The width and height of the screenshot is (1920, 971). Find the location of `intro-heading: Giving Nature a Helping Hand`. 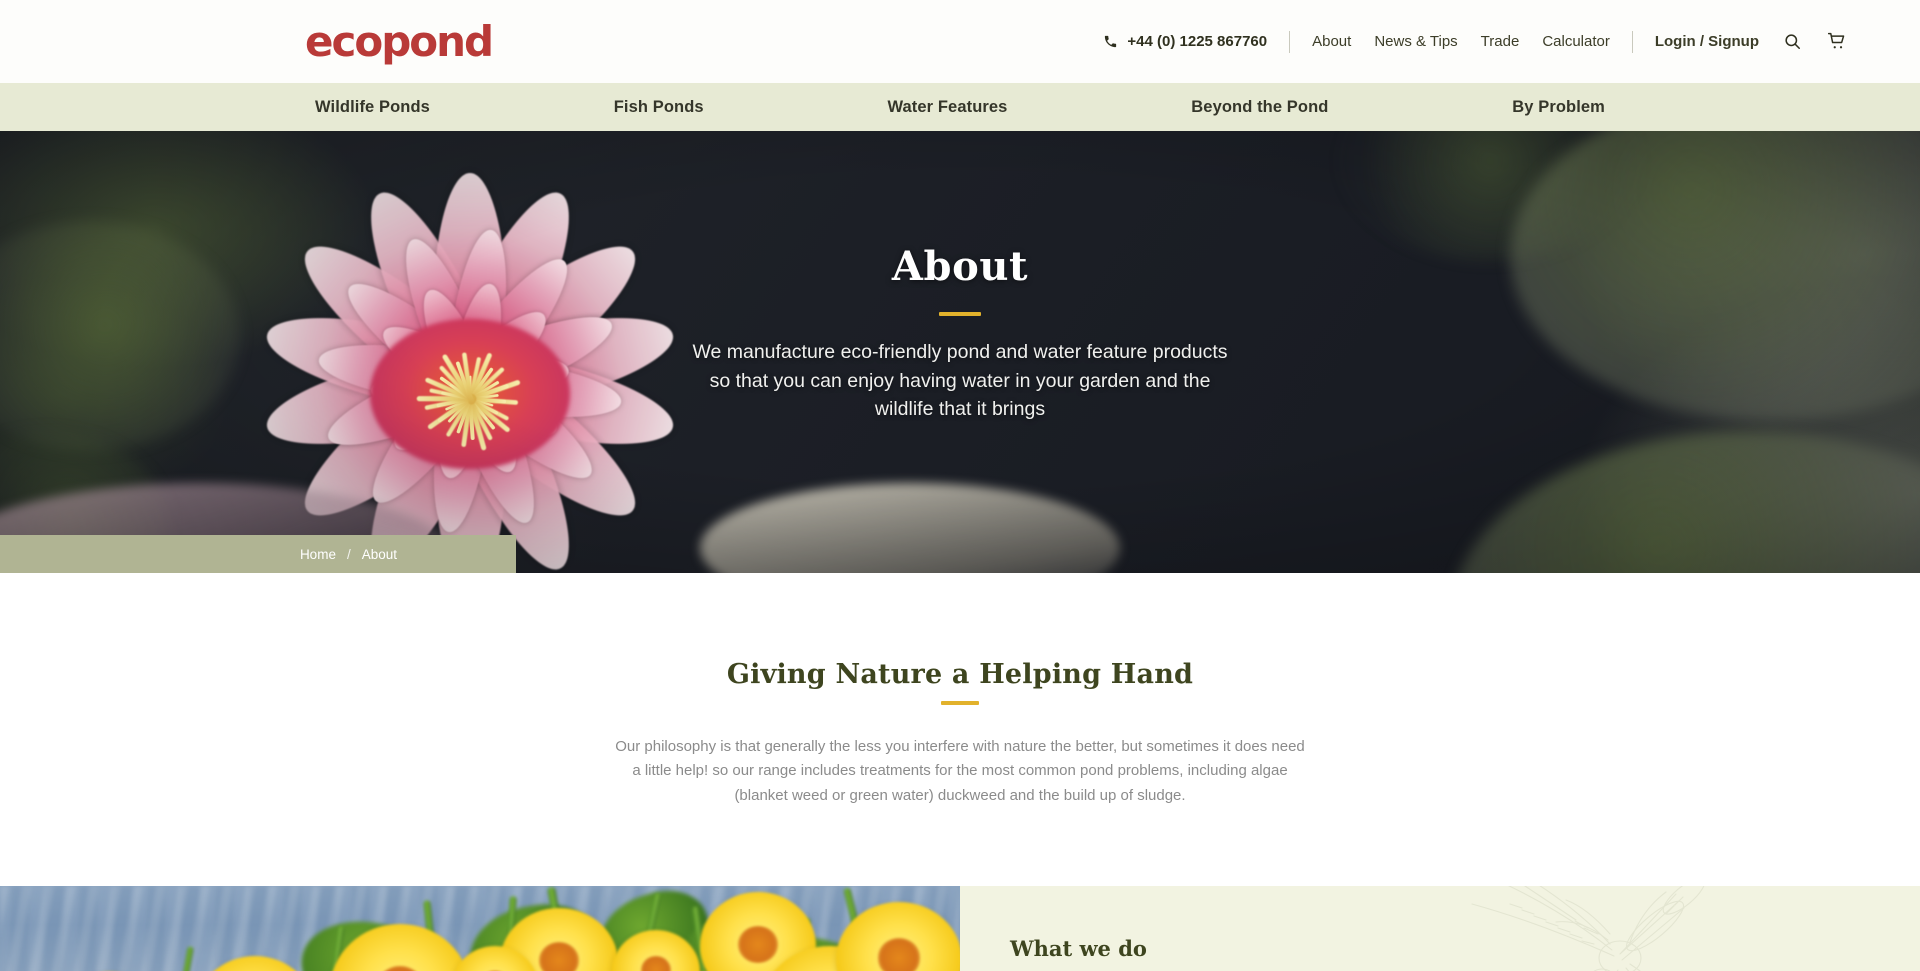

intro-heading: Giving Nature a Helping Hand is located at coordinates (960, 674).